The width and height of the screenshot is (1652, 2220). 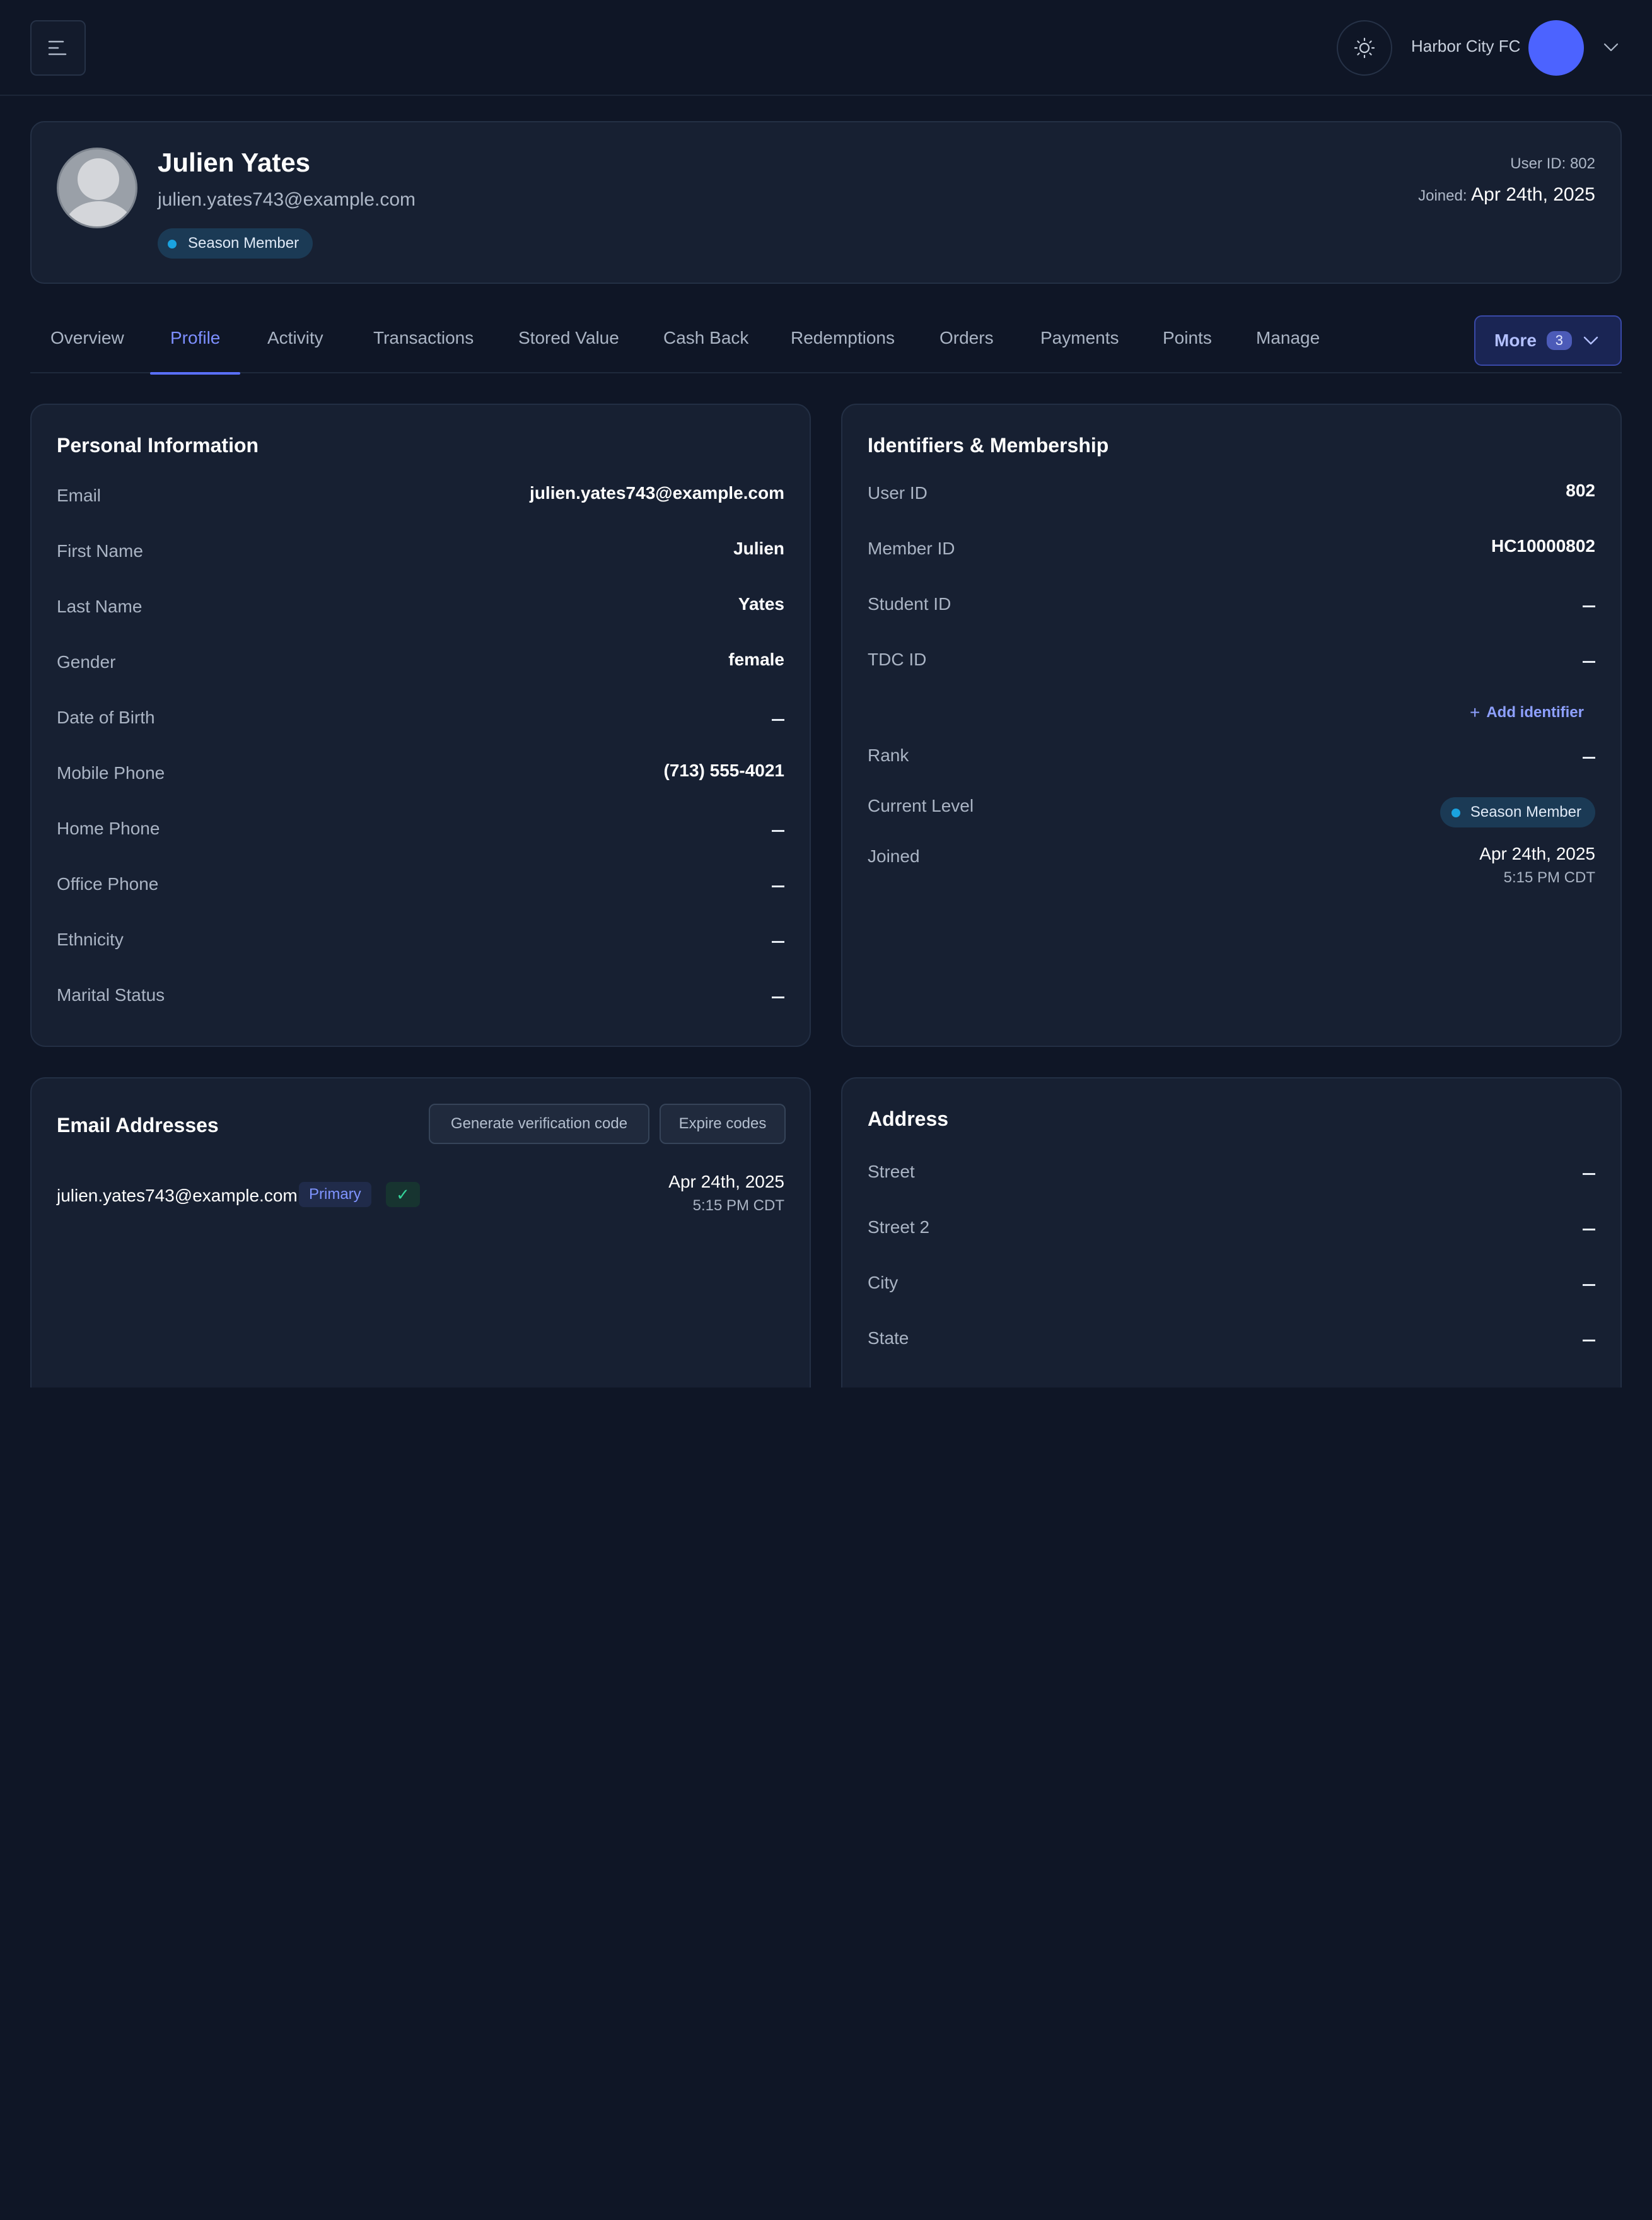 What do you see at coordinates (420, 608) in the screenshot?
I see `info-row-last-name: Last Name Yates` at bounding box center [420, 608].